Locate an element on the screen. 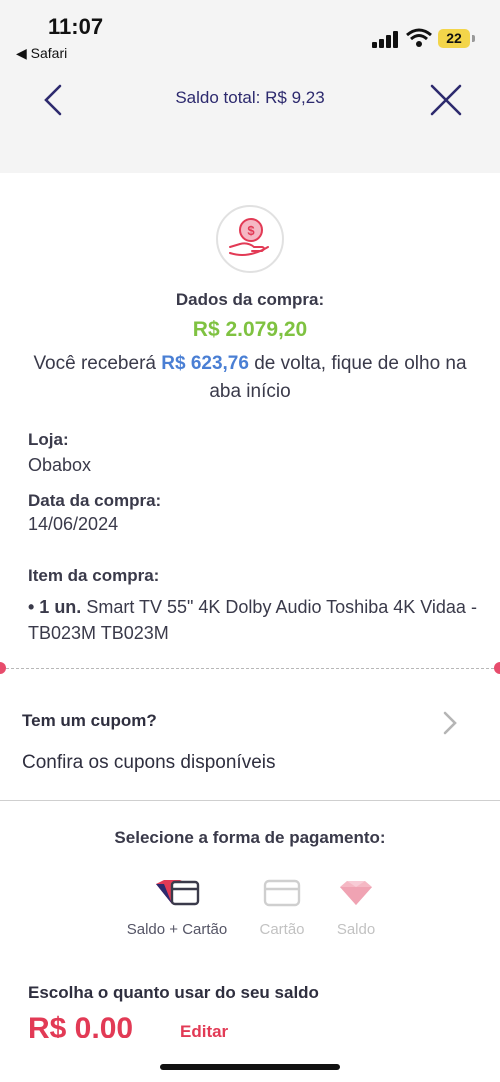 The height and width of the screenshot is (1082, 500). payment-option-balance-card: Saldo + Cartão is located at coordinates (177, 908).